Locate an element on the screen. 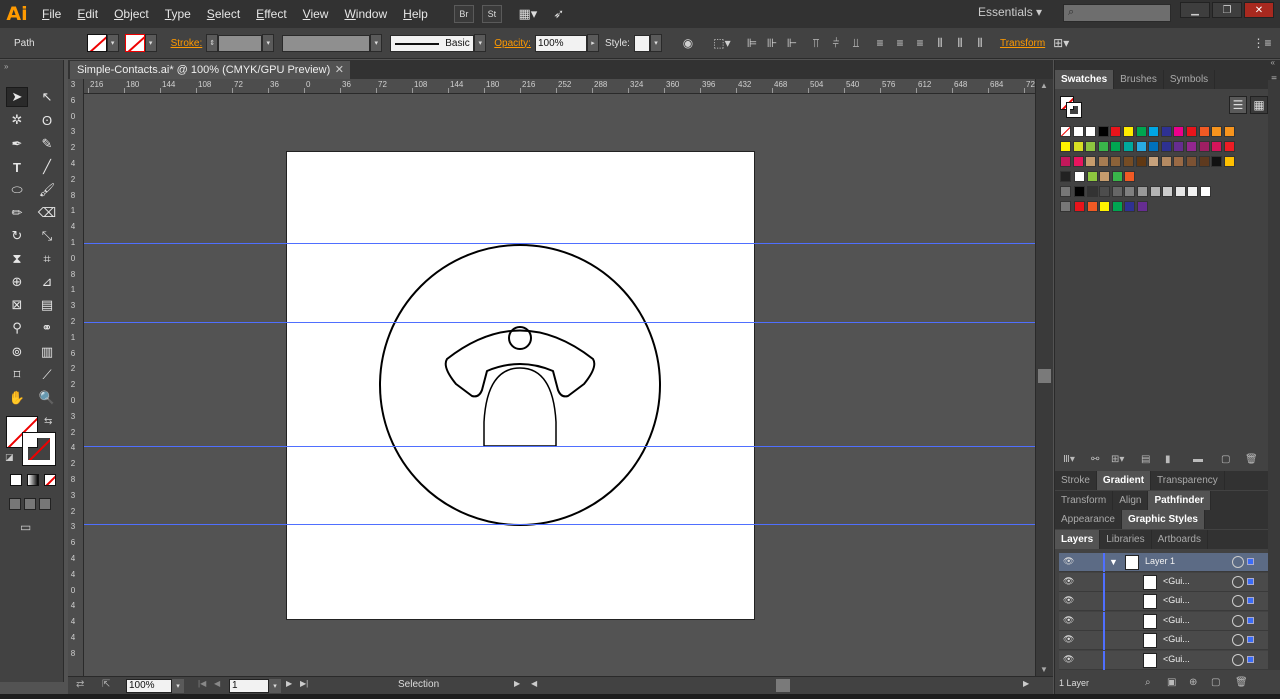  free-transform-tool-icon: ⌗ is located at coordinates (47, 259).